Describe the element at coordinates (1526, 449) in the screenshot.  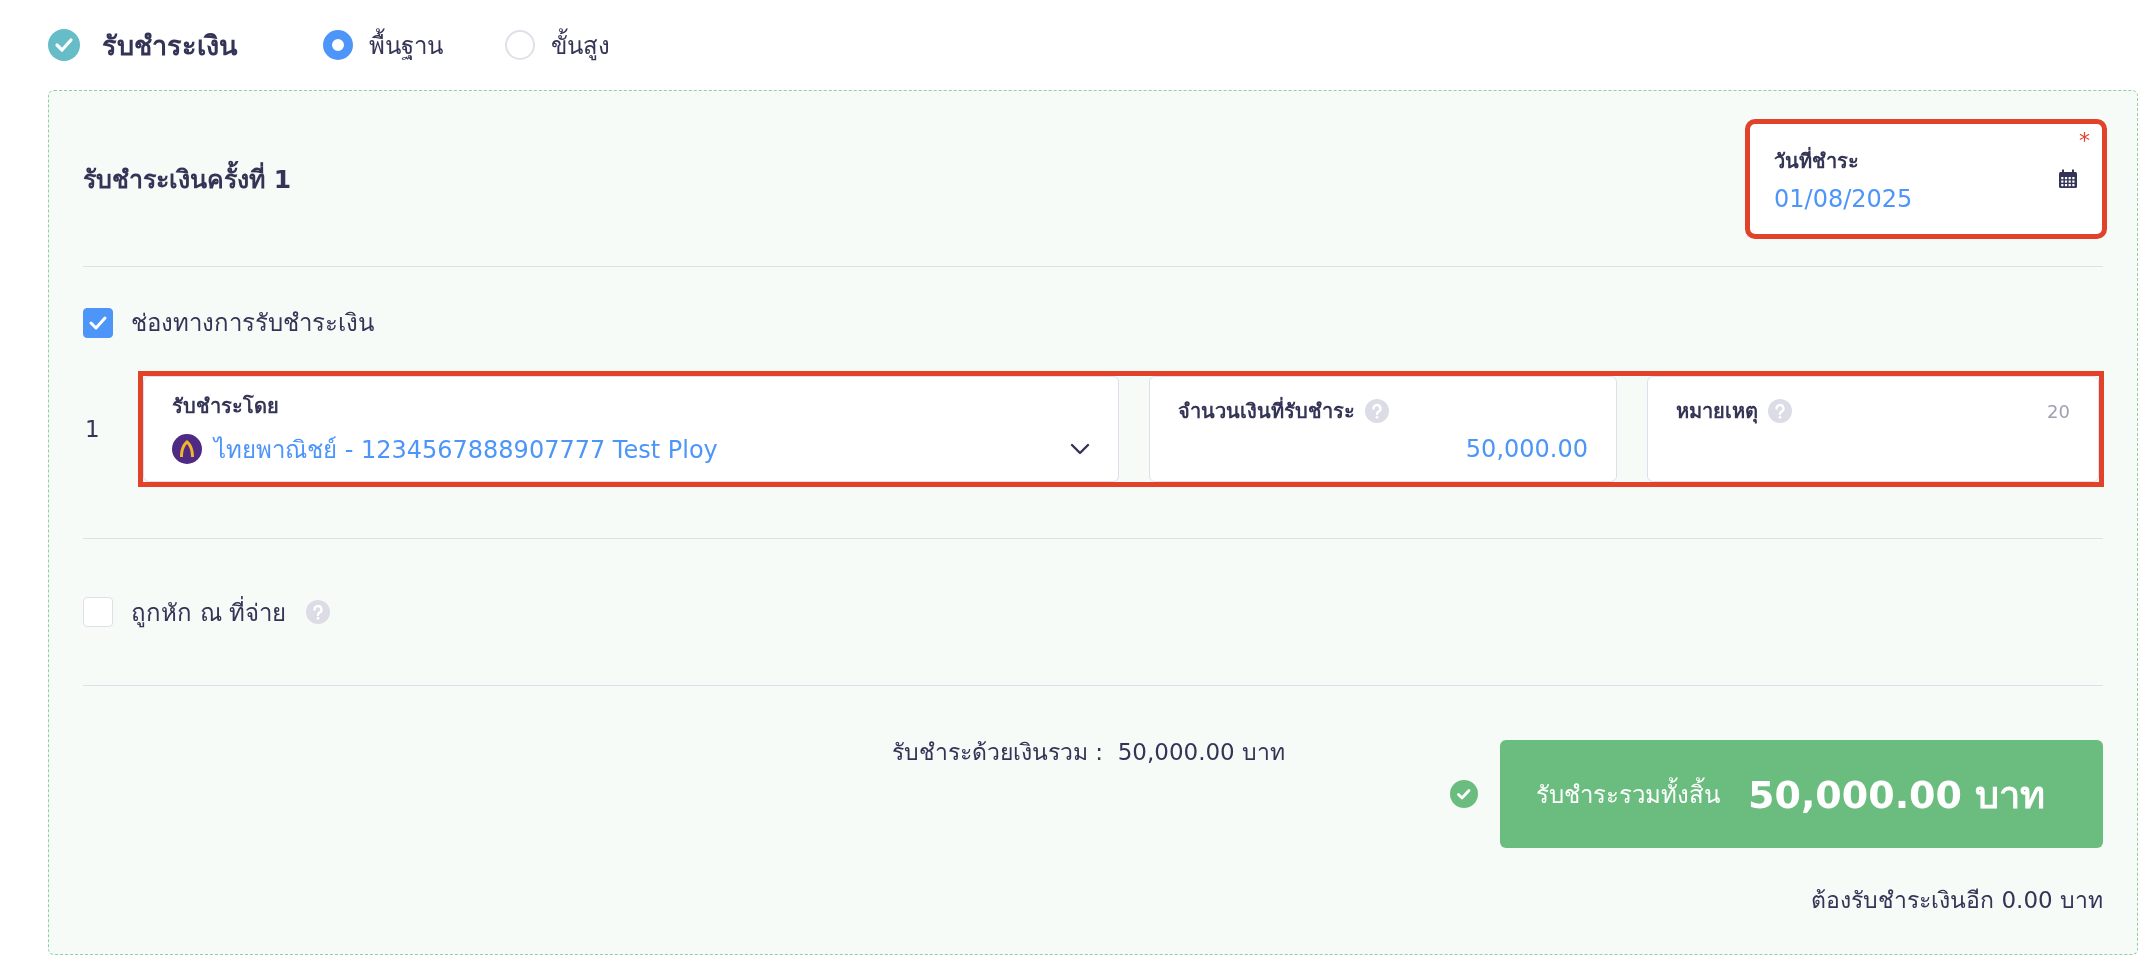
I see `amount-value: 50,000.00` at that location.